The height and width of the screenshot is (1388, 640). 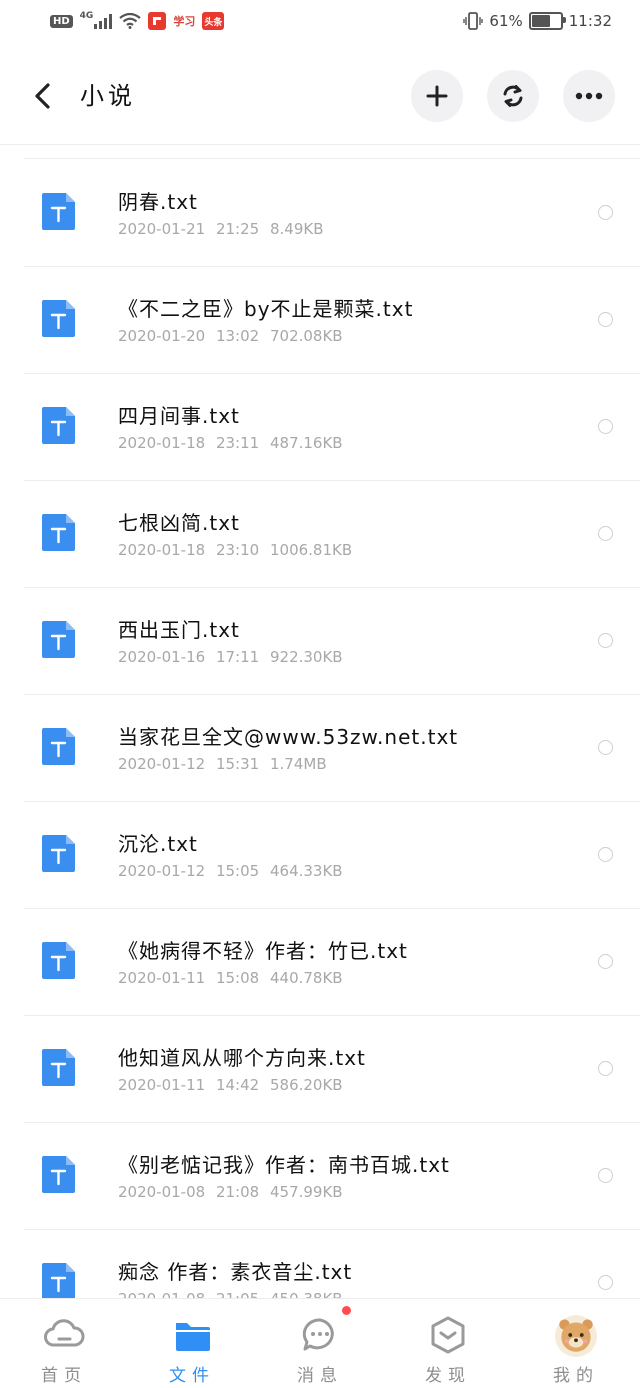 I want to click on file-date: 2020-01-12, so click(x=162, y=871).